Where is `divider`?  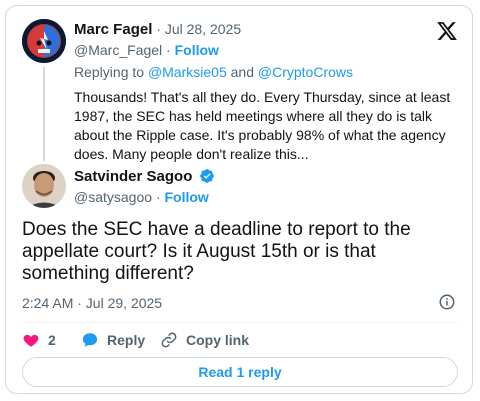
divider is located at coordinates (240, 322).